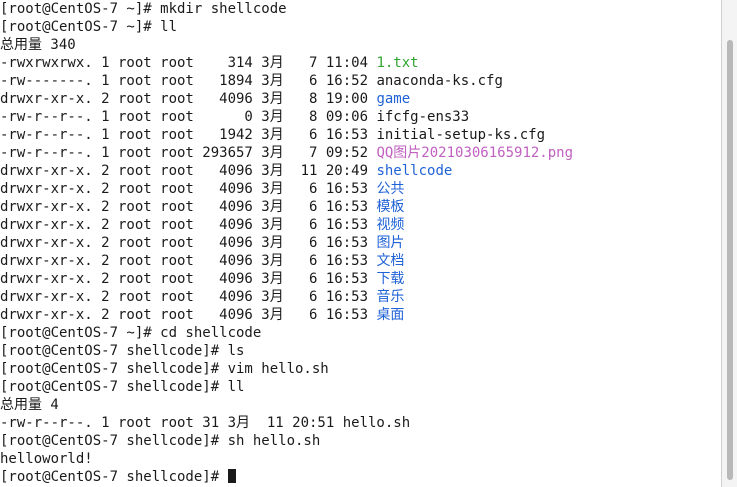  What do you see at coordinates (414, 171) in the screenshot?
I see `file-name: shellcode` at bounding box center [414, 171].